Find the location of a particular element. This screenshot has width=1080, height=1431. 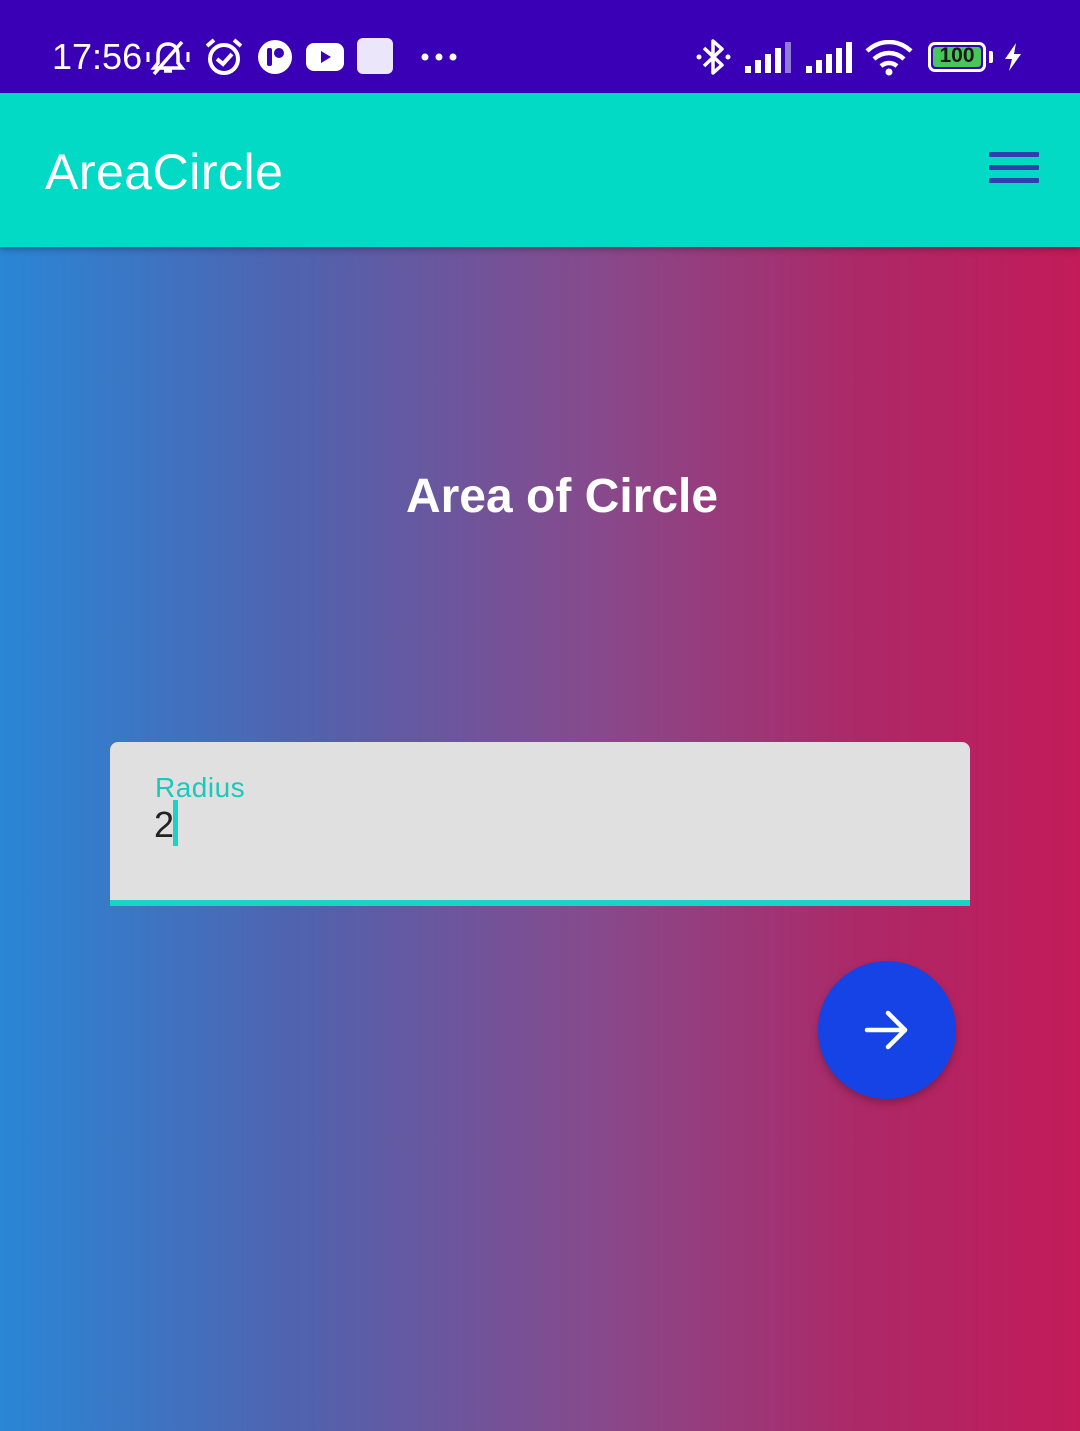

youtube-icon is located at coordinates (325, 57).